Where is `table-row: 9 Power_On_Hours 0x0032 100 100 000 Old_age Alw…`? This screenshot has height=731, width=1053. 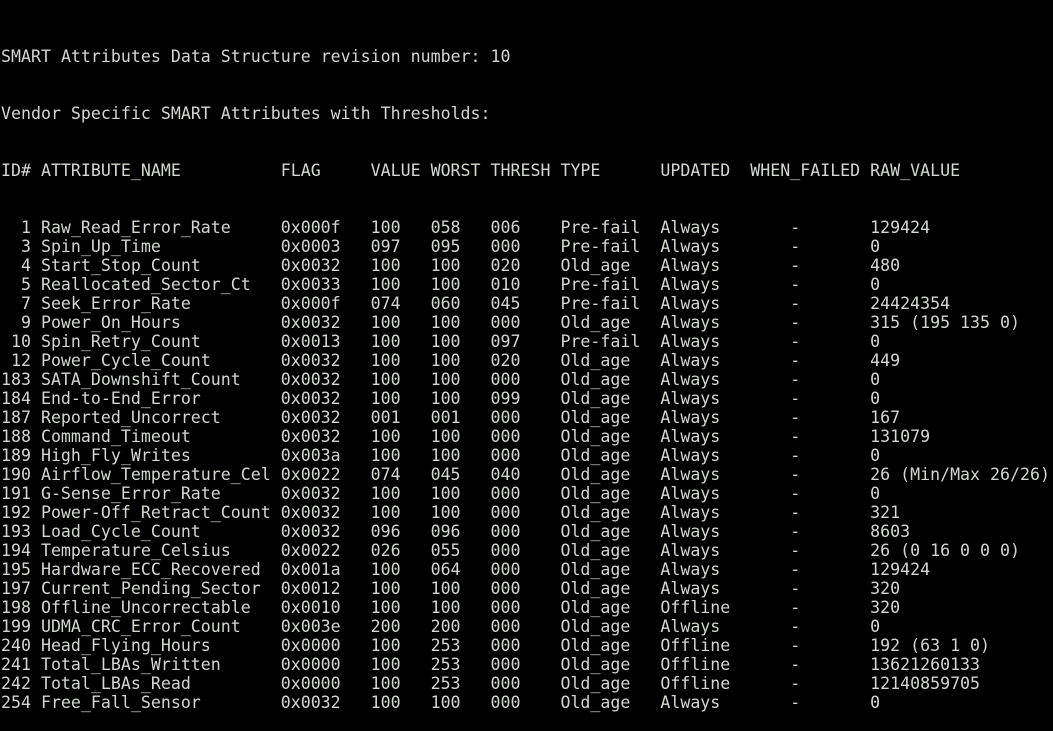
table-row: 9 Power_On_Hours 0x0032 100 100 000 Old_age Alw… is located at coordinates (527, 322).